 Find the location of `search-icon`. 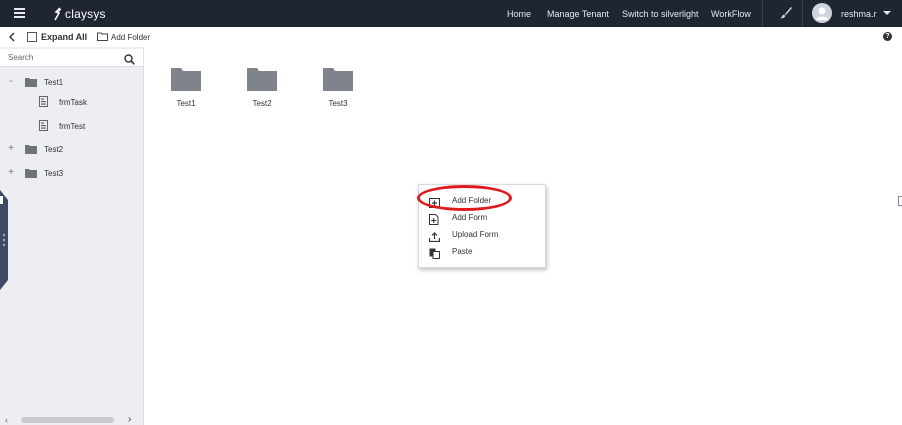

search-icon is located at coordinates (129, 61).